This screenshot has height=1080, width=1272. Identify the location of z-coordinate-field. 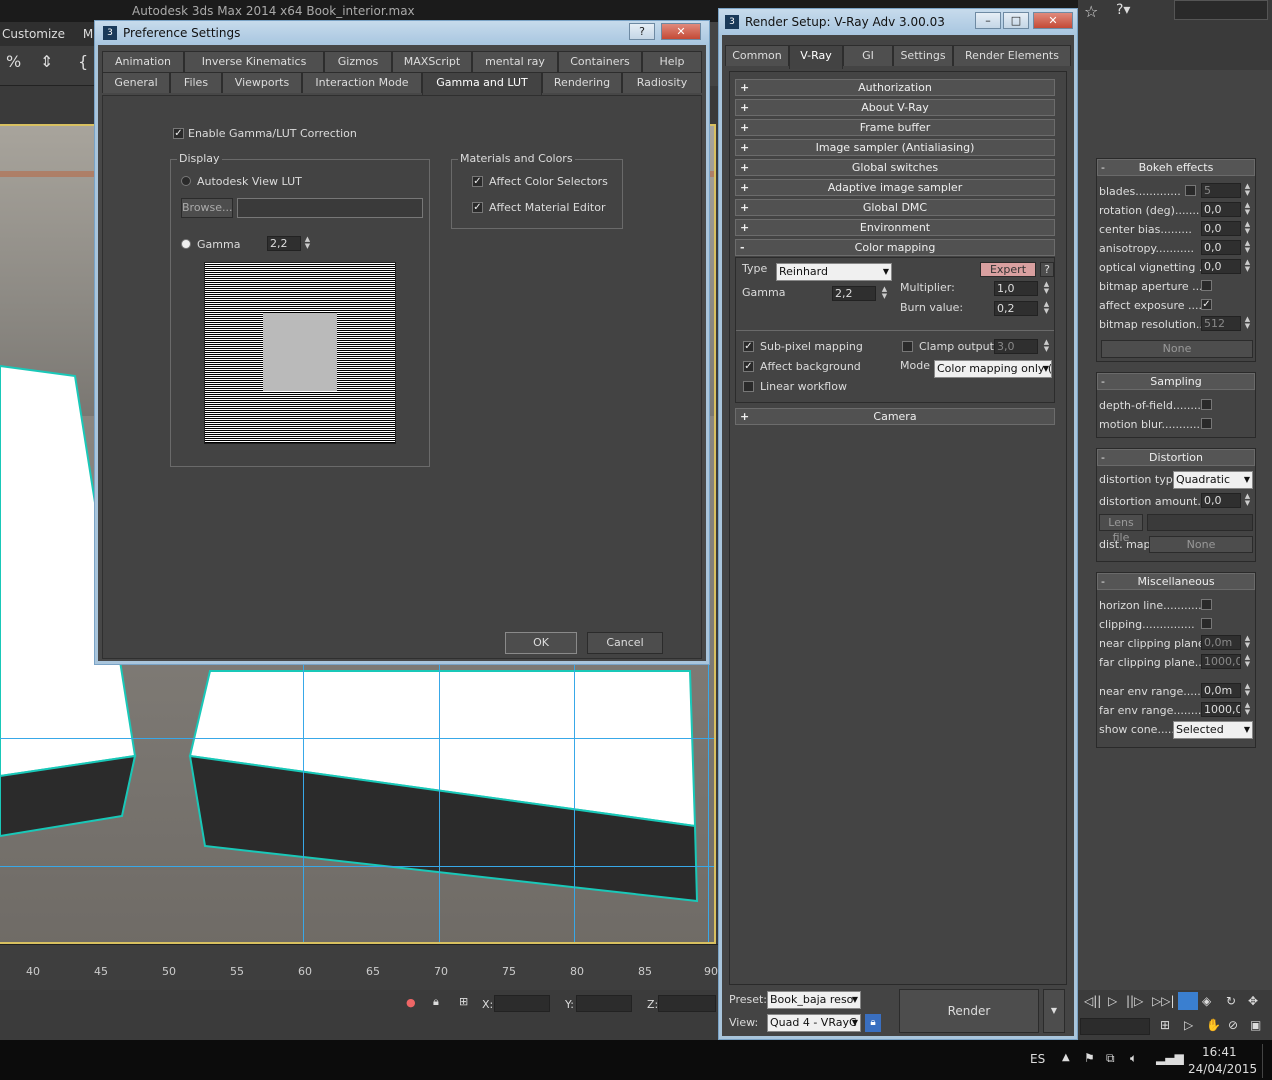
(687, 1003).